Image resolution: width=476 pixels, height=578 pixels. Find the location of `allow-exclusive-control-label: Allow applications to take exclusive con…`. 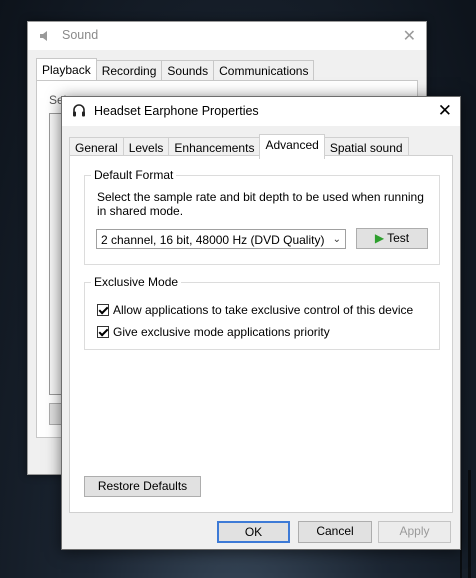

allow-exclusive-control-label: Allow applications to take exclusive con… is located at coordinates (263, 310).